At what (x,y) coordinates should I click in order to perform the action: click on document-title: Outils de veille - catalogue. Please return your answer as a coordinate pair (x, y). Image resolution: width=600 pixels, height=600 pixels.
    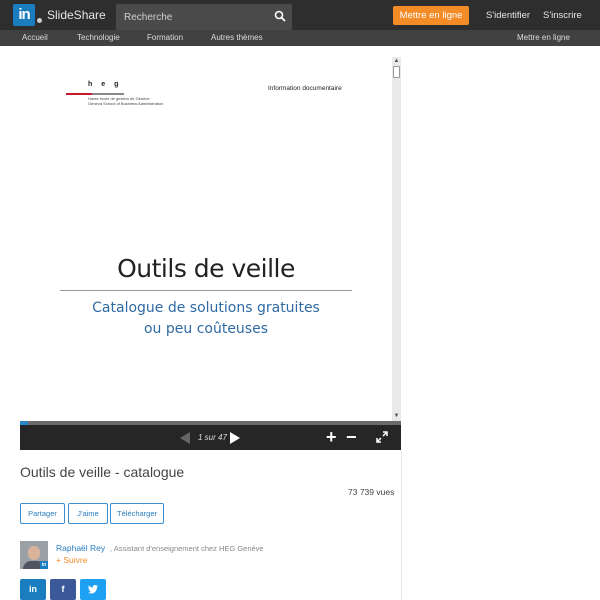
    Looking at the image, I should click on (102, 472).